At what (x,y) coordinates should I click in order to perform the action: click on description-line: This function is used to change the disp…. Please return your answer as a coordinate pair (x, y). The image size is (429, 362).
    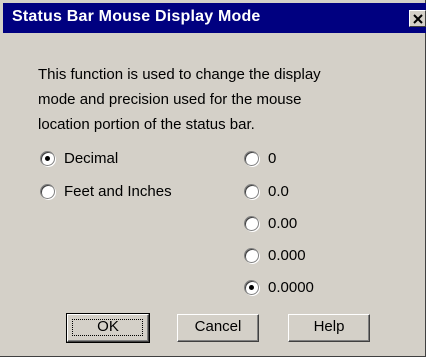
    Looking at the image, I should click on (179, 74).